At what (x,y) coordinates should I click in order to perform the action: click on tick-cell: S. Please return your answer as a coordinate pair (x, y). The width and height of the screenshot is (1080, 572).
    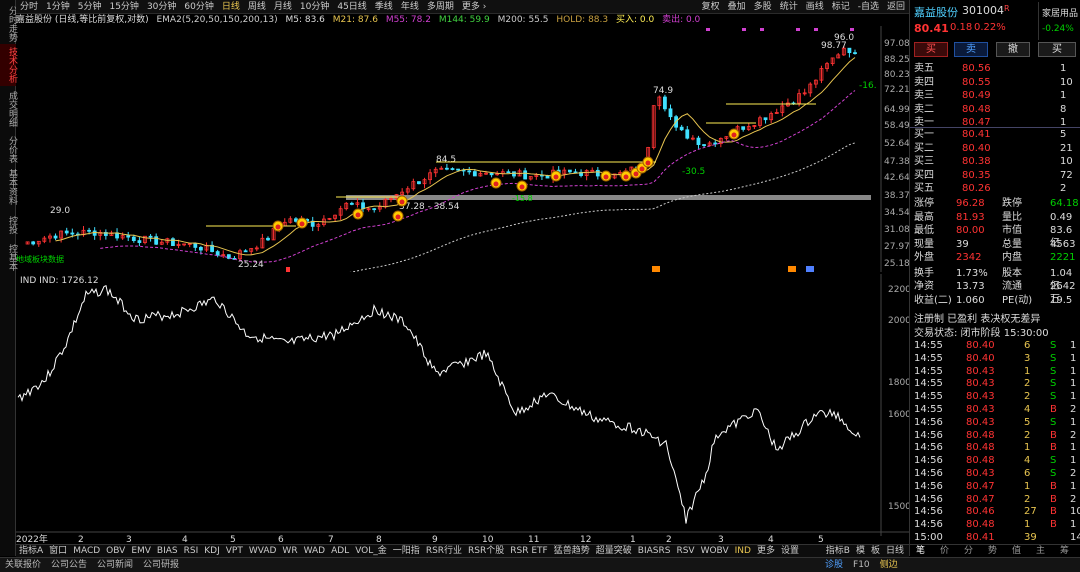
    Looking at the image, I should click on (1053, 473).